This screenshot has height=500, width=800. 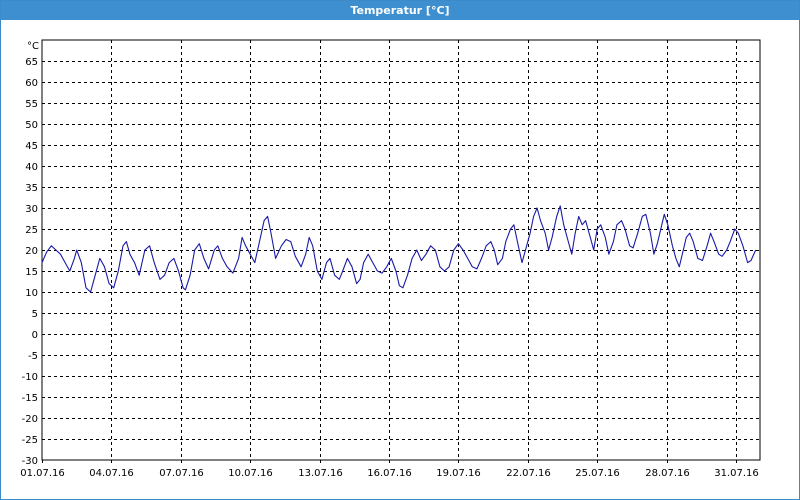 I want to click on y-tick-label: -5, so click(x=33, y=356).